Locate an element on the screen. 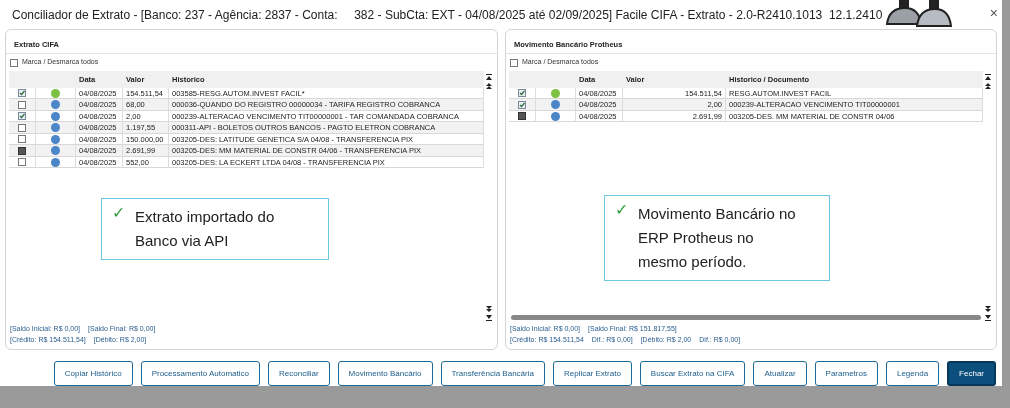  window-title: Conciliador de Extrato - [Banco: 237 - Agência: 2837 - Conta: 382 - SubCta: EXT - 04/08/2025 até 02/09/2025] Facile CIFA - Extrato - 2.0-R2410.1013 12.1.2410 is located at coordinates (447, 15).